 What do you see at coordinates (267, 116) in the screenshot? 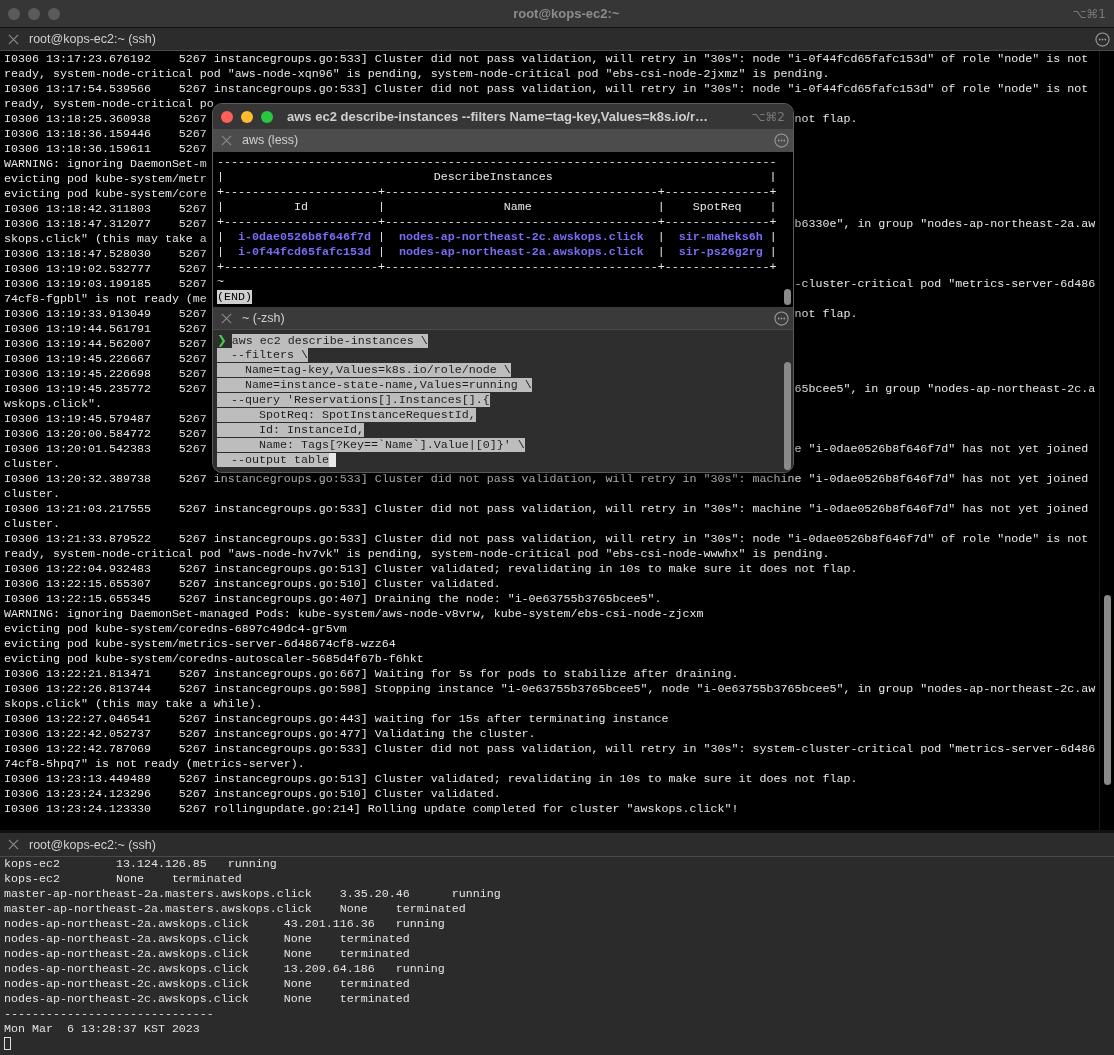
I see `zoom-button` at bounding box center [267, 116].